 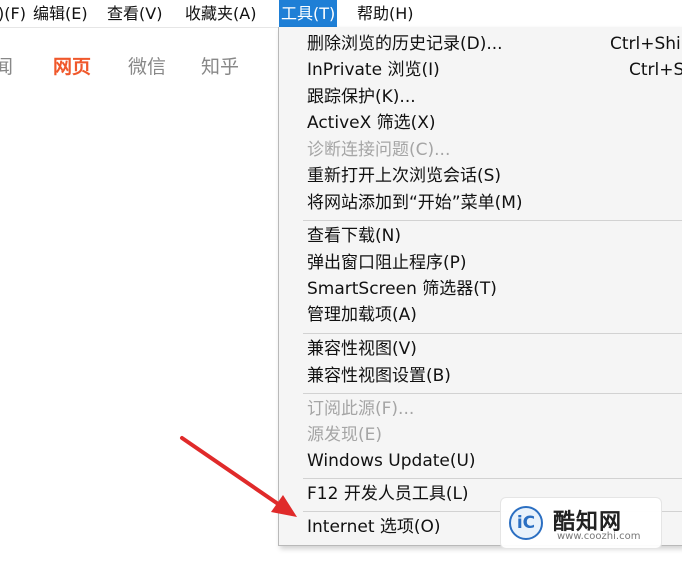 What do you see at coordinates (362, 349) in the screenshot?
I see `menu-item-compat-view: 兼容性视图(V)` at bounding box center [362, 349].